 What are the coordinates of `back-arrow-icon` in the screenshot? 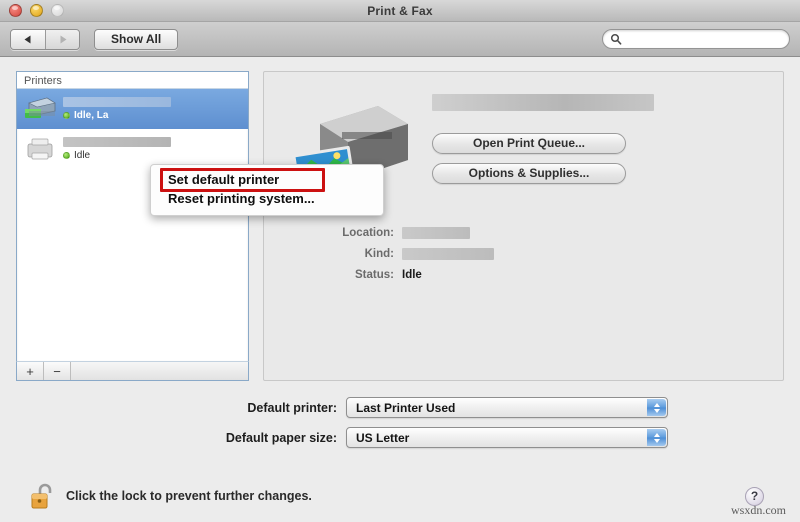 It's located at (27, 39).